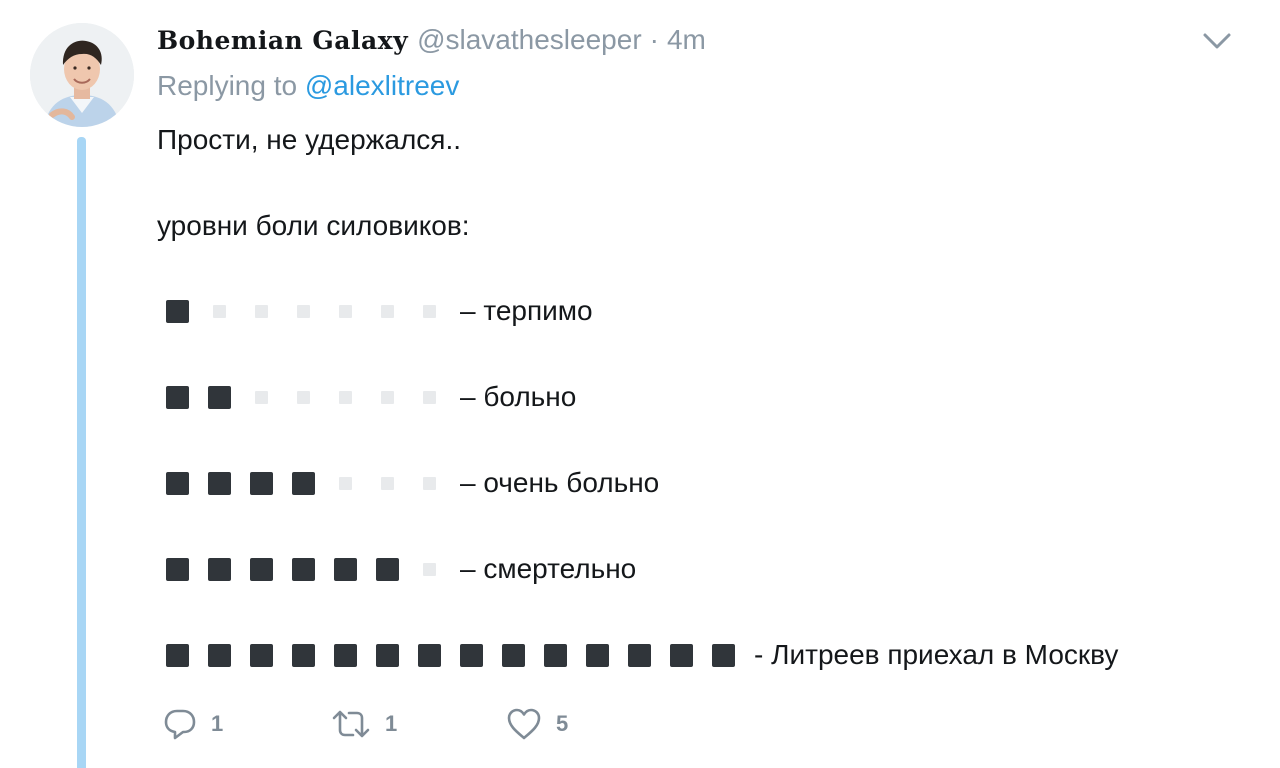  Describe the element at coordinates (401, 568) in the screenshot. I see `pain-level-row: – смертельно` at that location.